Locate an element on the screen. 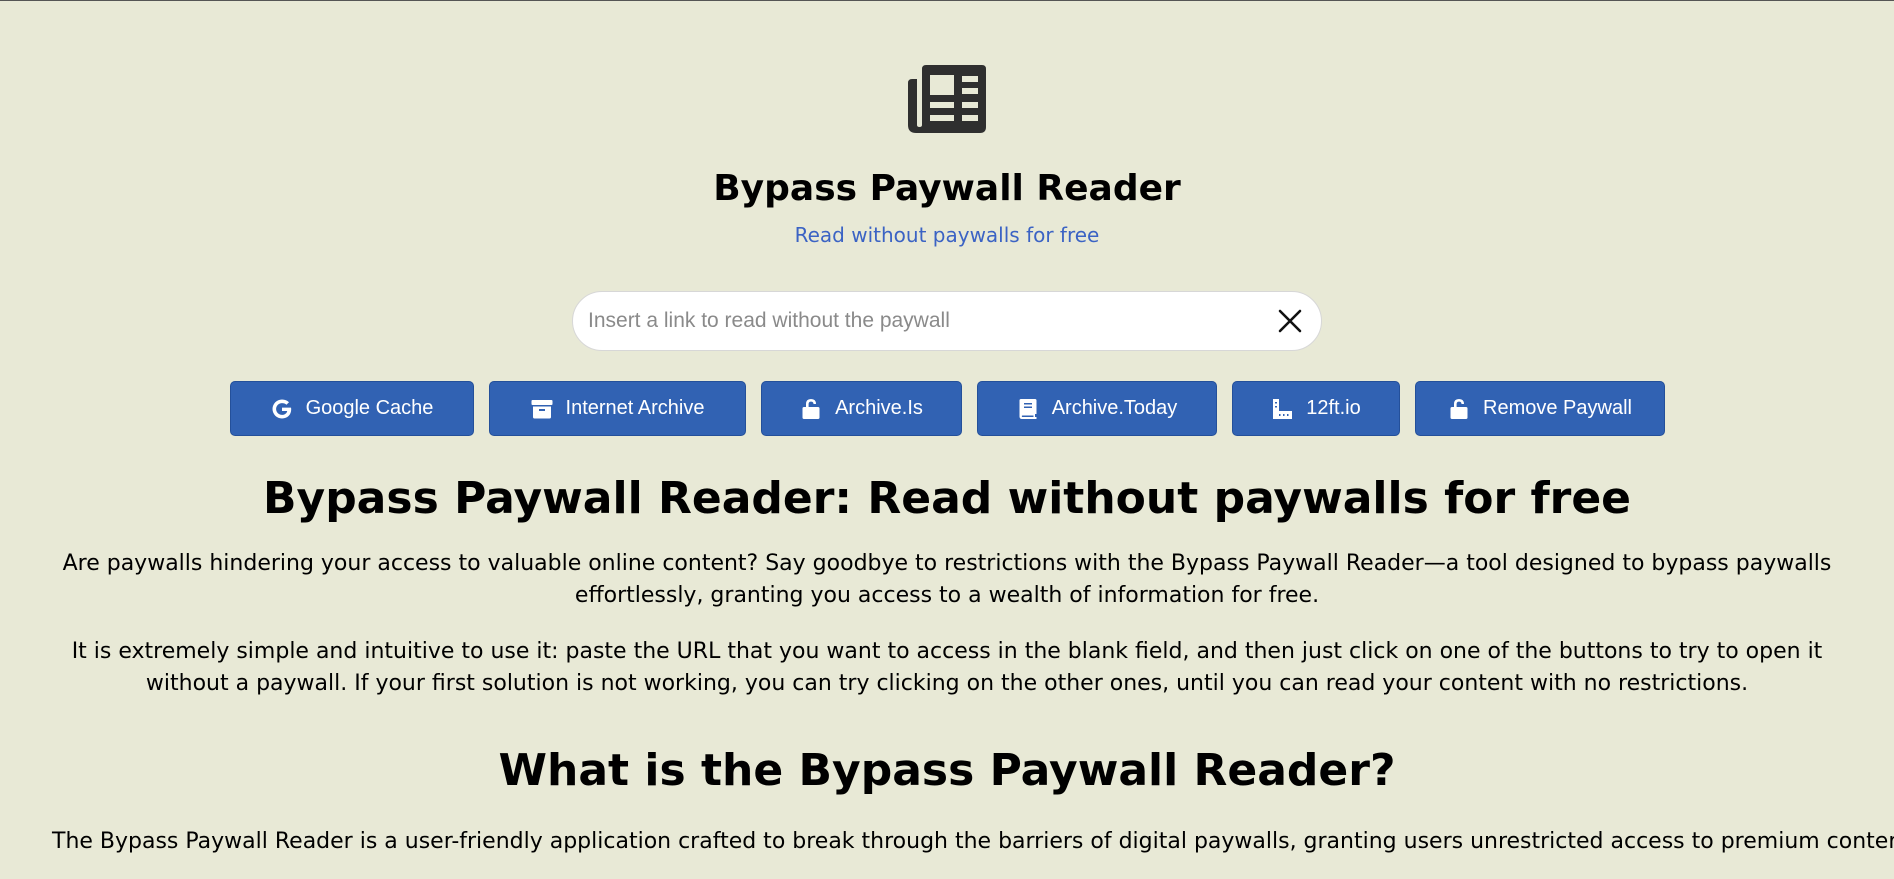 The image size is (1894, 879). internet-archive-label: Internet Archive is located at coordinates (635, 408).